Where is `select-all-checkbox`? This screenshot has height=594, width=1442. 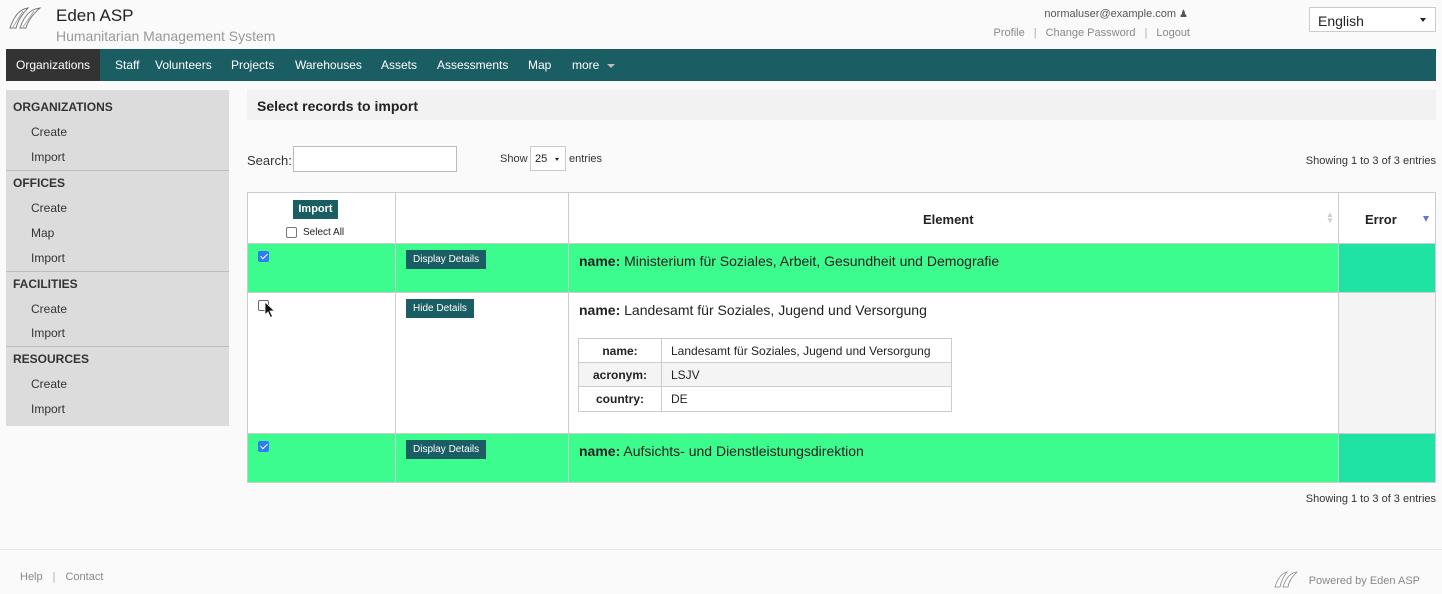 select-all-checkbox is located at coordinates (291, 232).